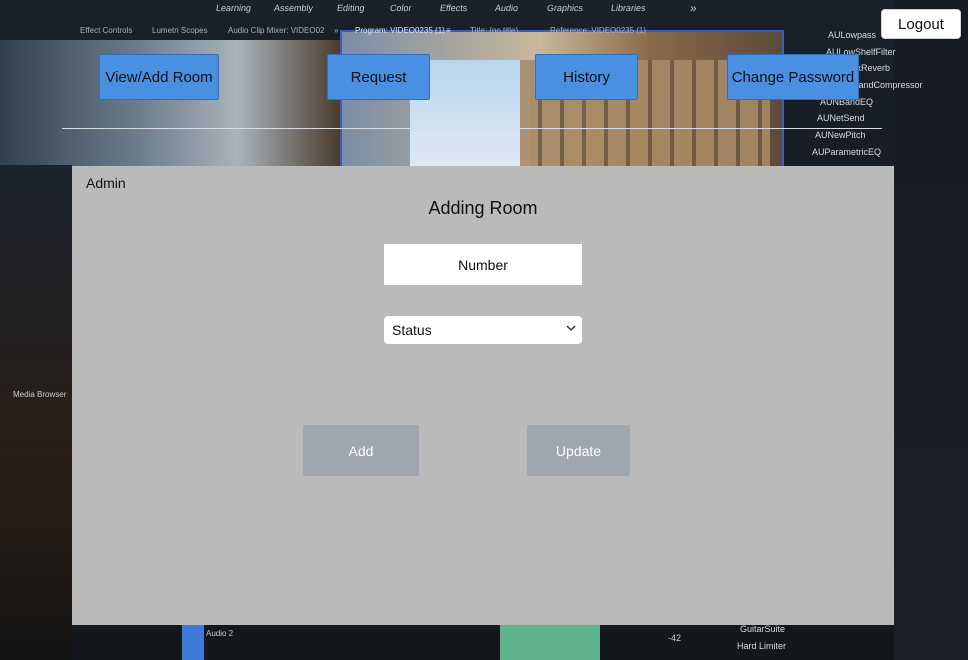  What do you see at coordinates (378, 77) in the screenshot?
I see `request-button: Request` at bounding box center [378, 77].